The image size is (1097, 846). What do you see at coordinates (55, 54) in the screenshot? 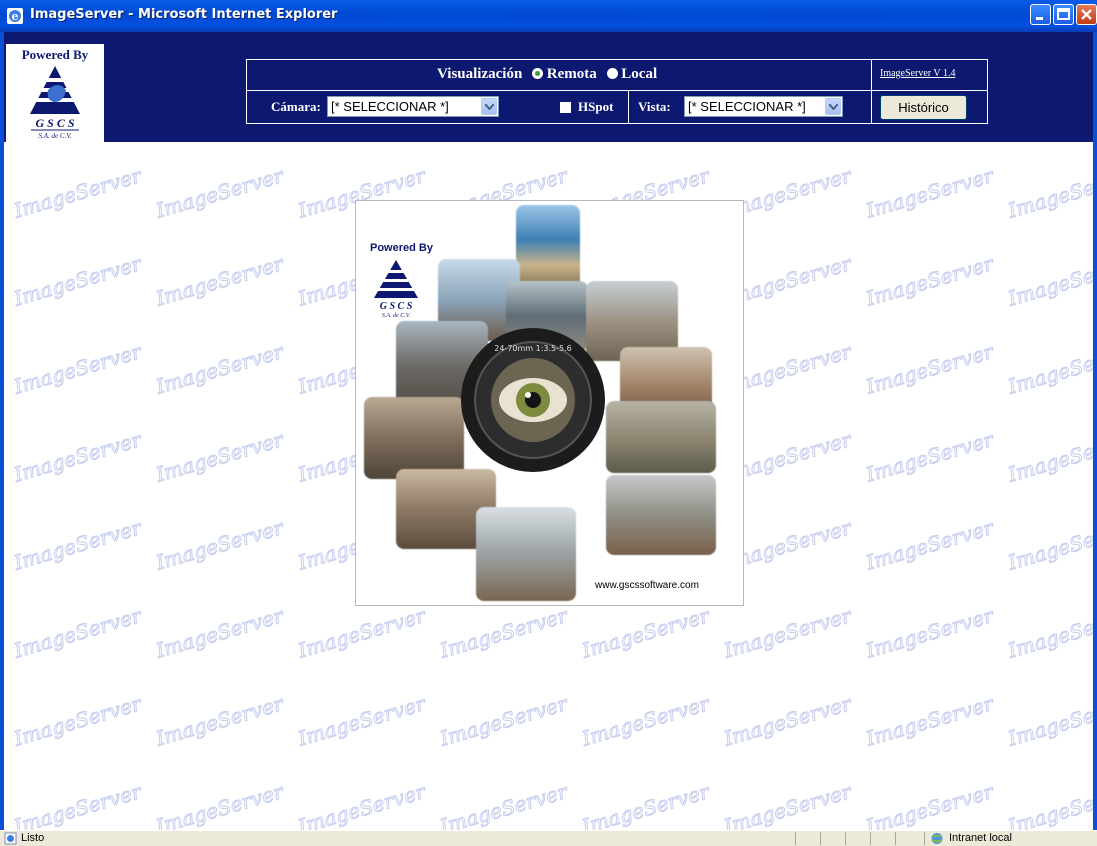
I see `logo-powered-by: Powered By` at bounding box center [55, 54].